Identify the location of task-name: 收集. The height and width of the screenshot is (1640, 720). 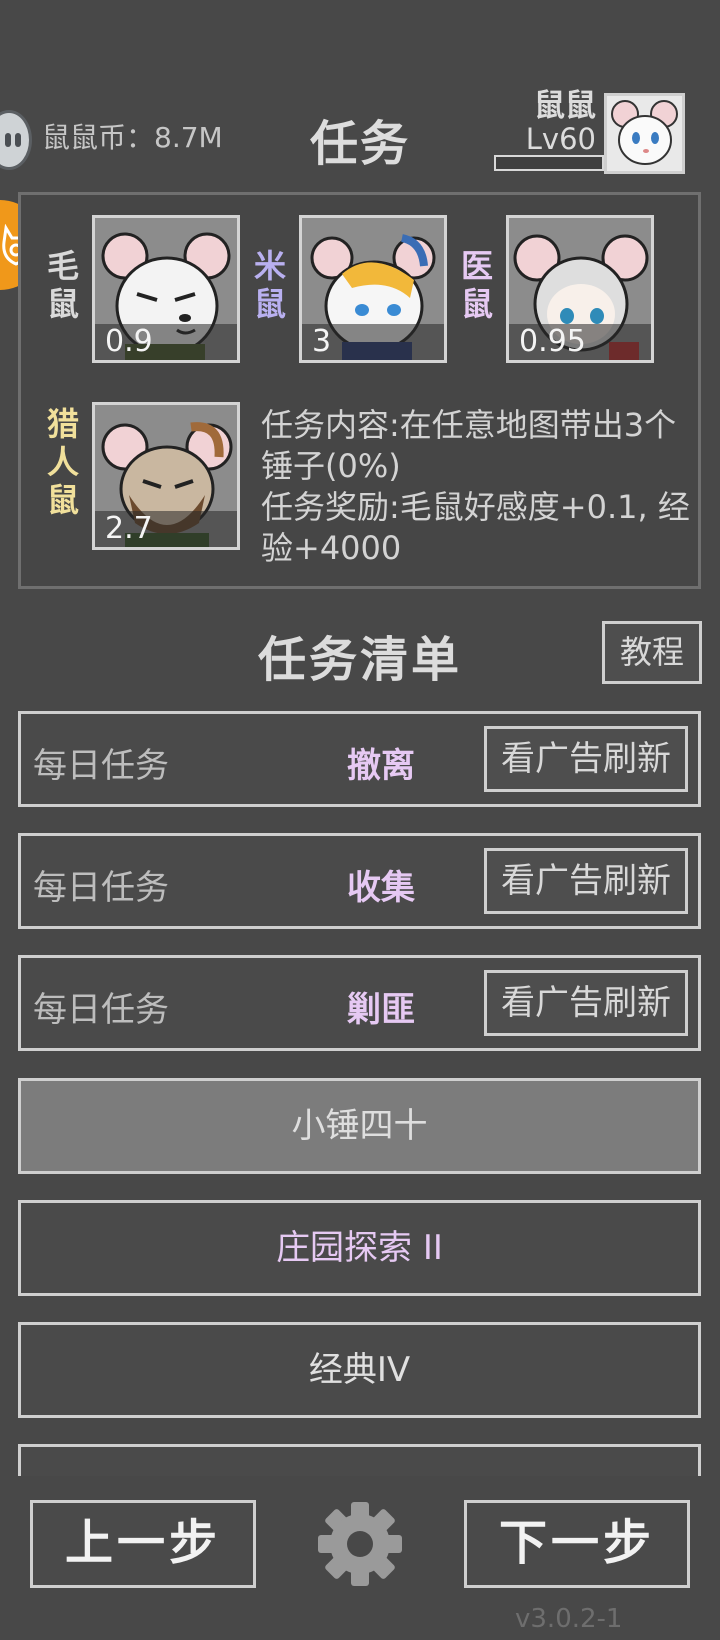
(381, 888).